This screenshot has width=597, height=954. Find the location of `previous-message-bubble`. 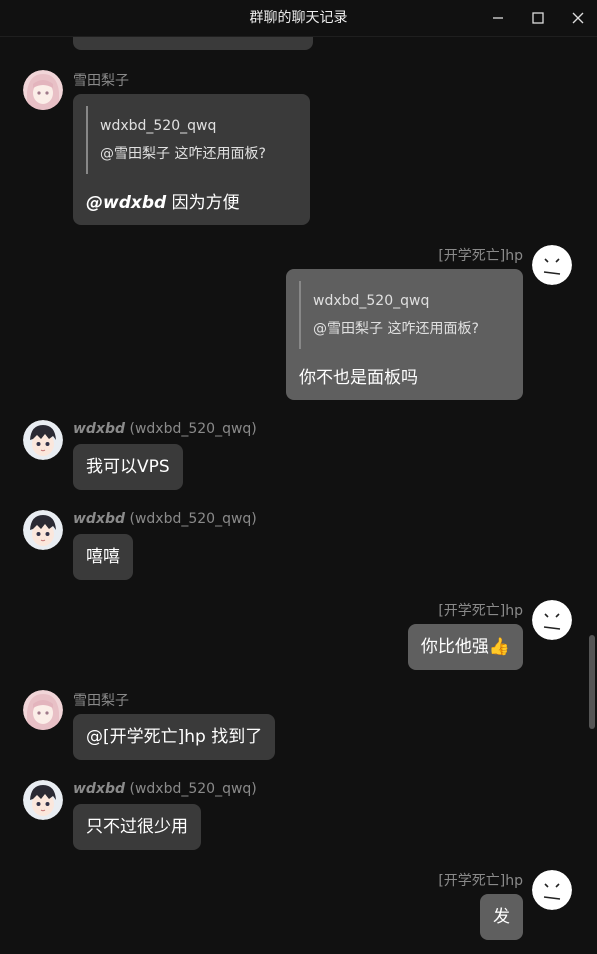

previous-message-bubble is located at coordinates (193, 43).